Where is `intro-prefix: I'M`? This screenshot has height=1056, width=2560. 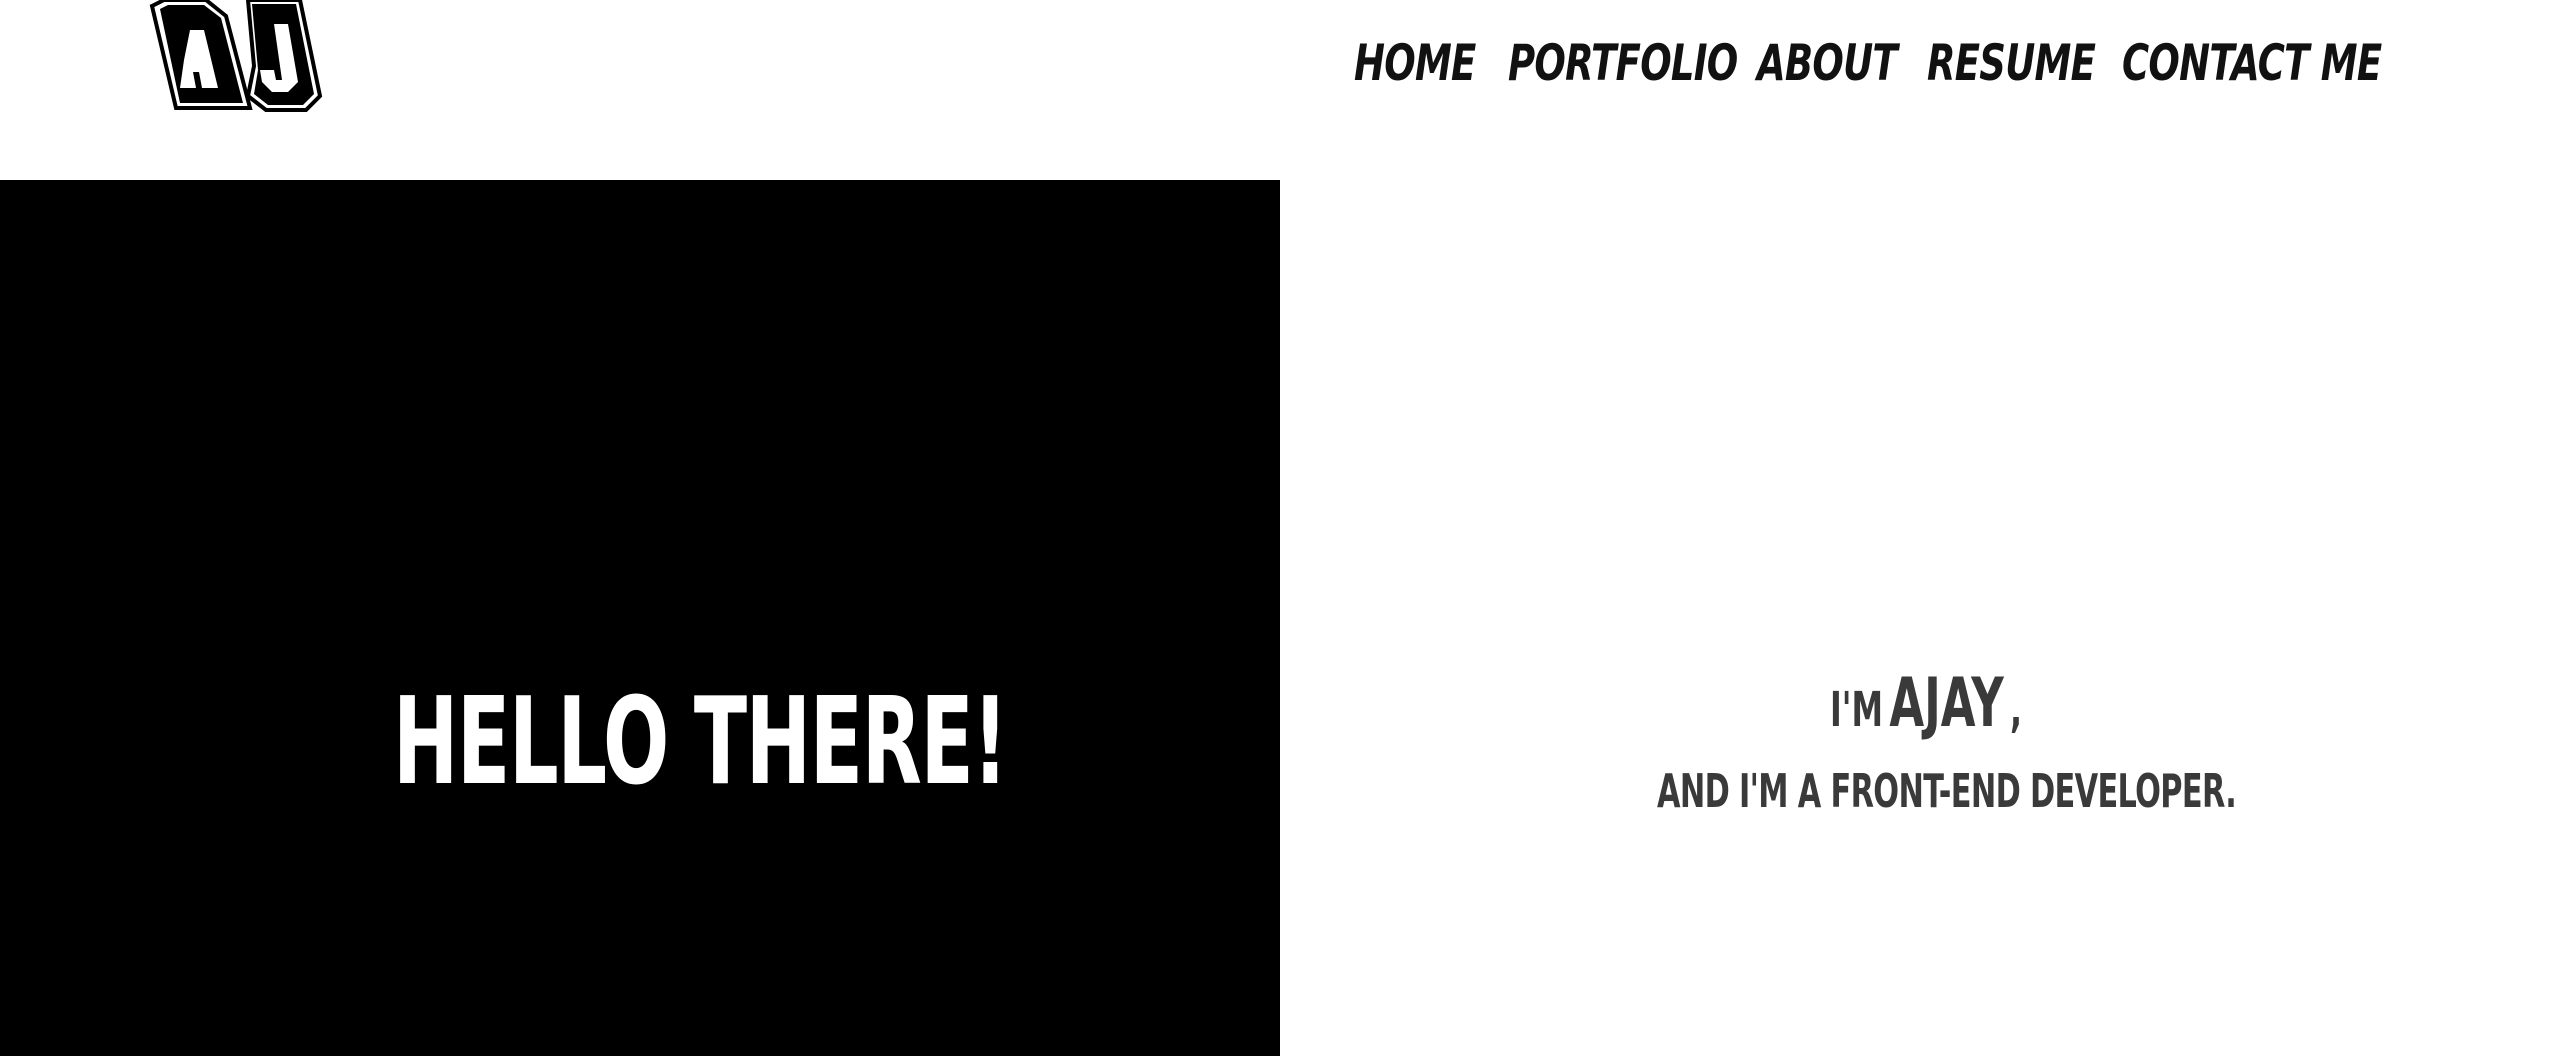
intro-prefix: I'M is located at coordinates (1857, 710).